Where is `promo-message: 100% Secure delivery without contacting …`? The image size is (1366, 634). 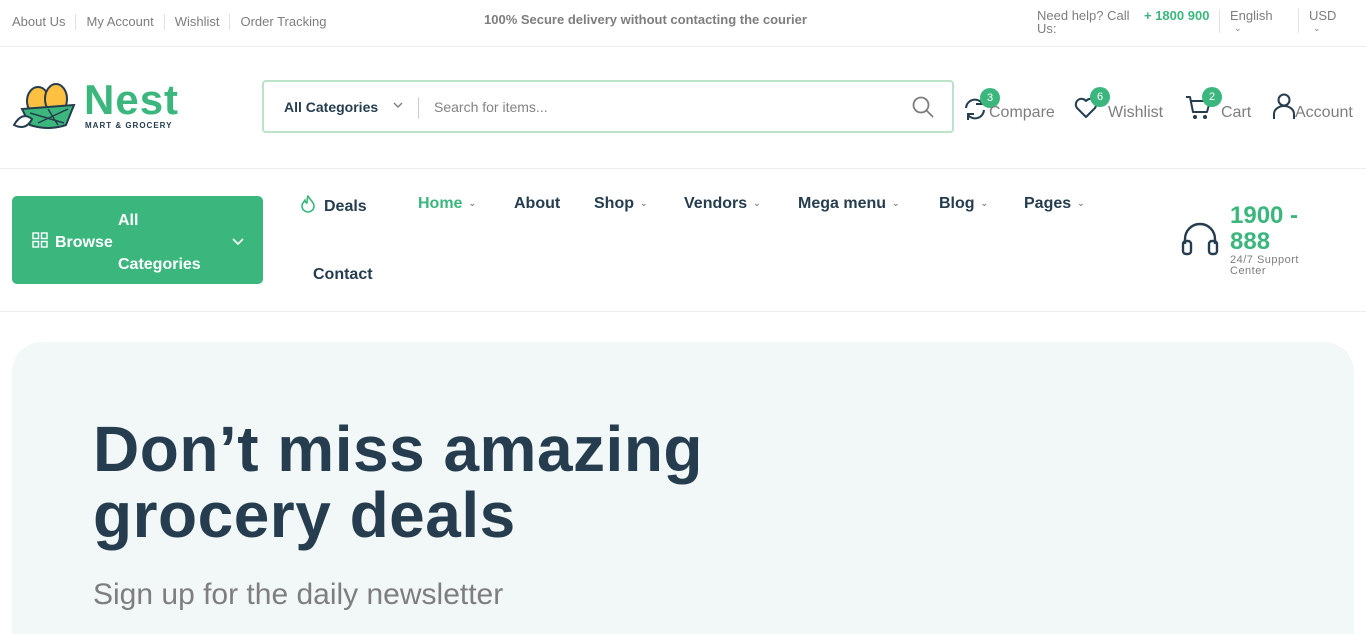
promo-message: 100% Secure delivery without contacting … is located at coordinates (645, 19).